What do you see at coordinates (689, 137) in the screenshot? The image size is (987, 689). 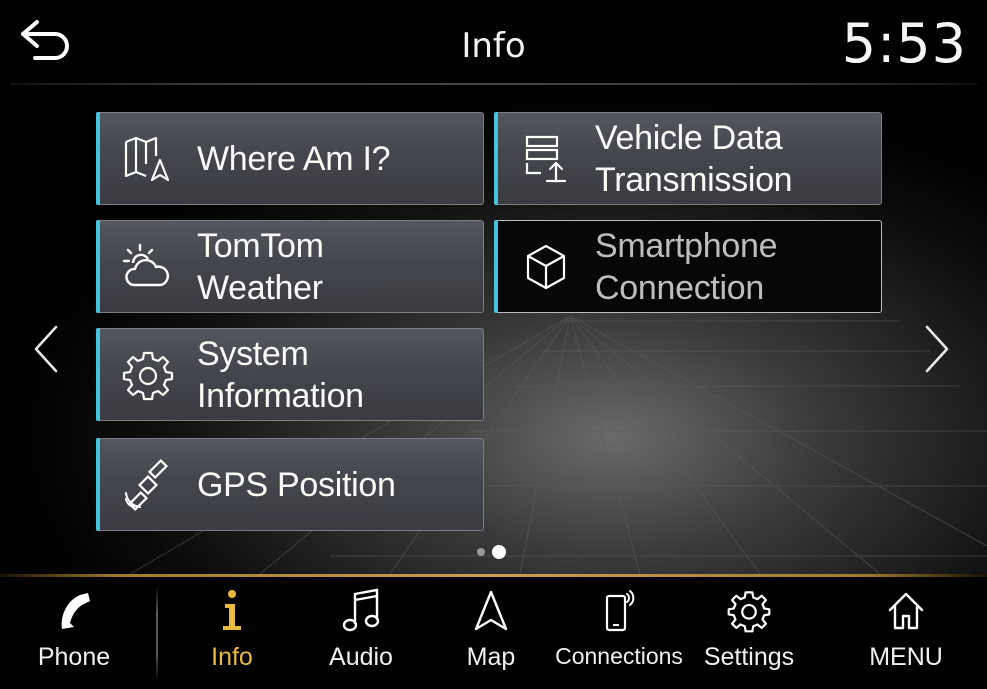 I see `tile-label-line-1: Vehicle Data` at bounding box center [689, 137].